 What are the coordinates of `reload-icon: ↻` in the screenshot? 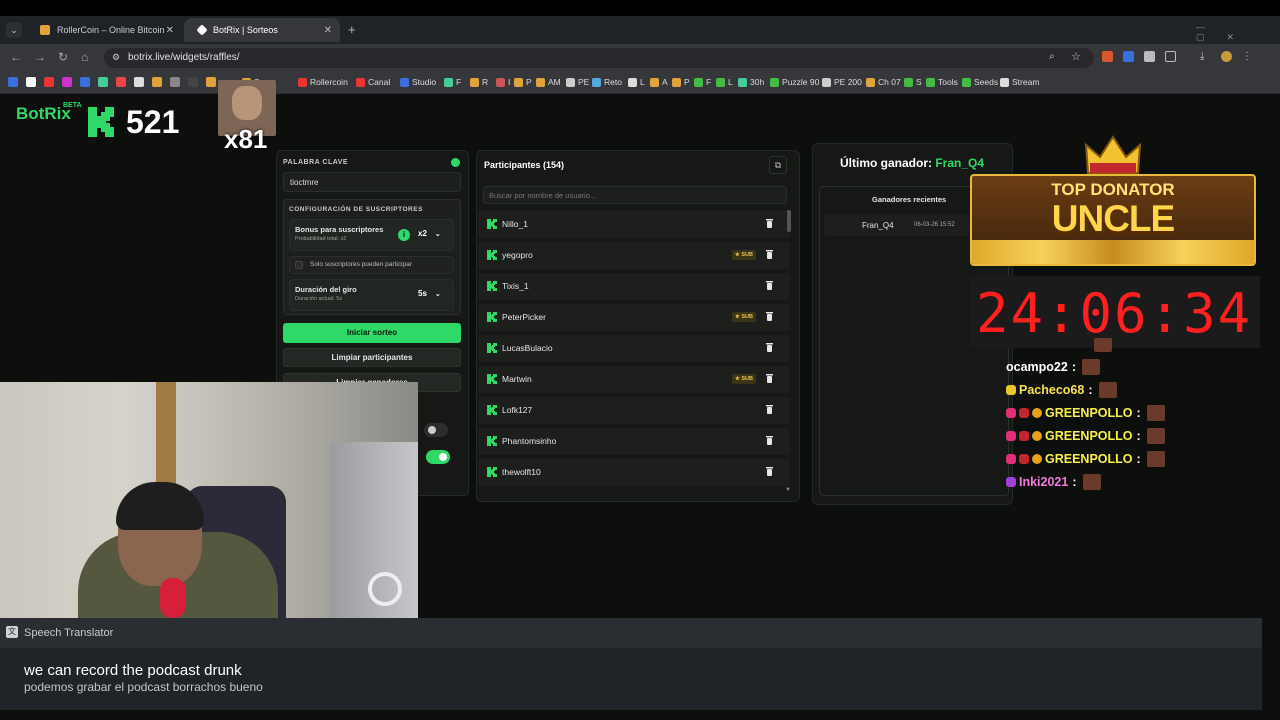 It's located at (63, 57).